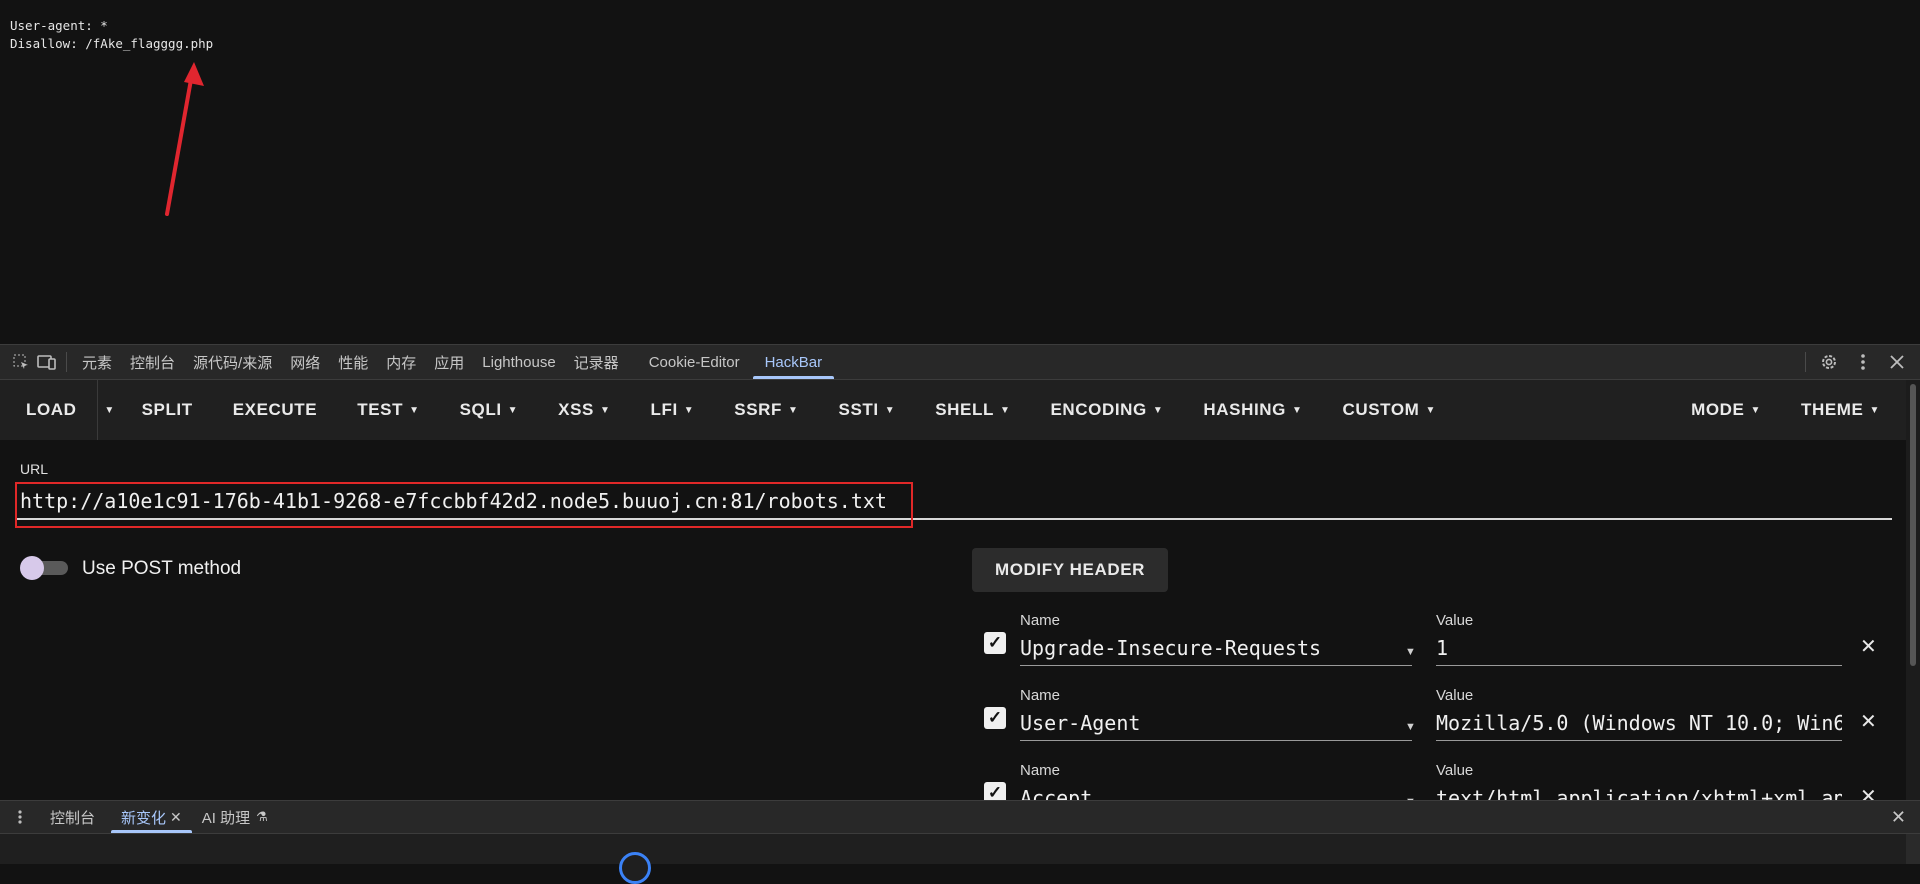  I want to click on drawer-tab-ai-assistant: AI 助理 ⚗, so click(235, 817).